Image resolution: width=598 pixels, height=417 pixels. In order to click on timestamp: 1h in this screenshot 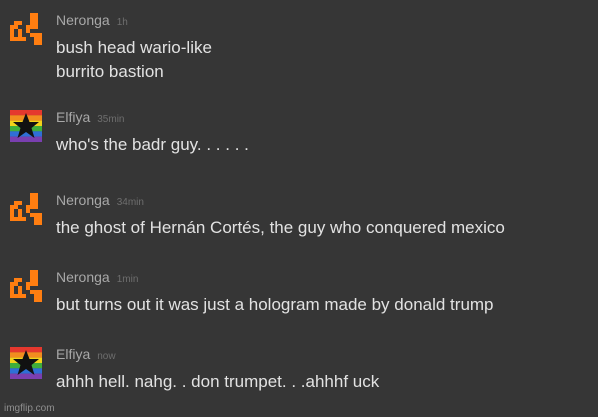, I will do `click(122, 22)`.